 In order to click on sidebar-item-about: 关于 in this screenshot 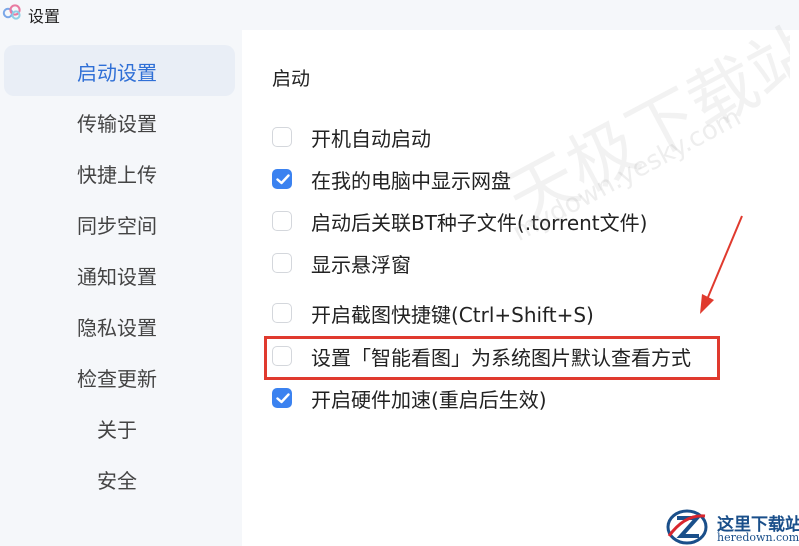, I will do `click(119, 427)`.